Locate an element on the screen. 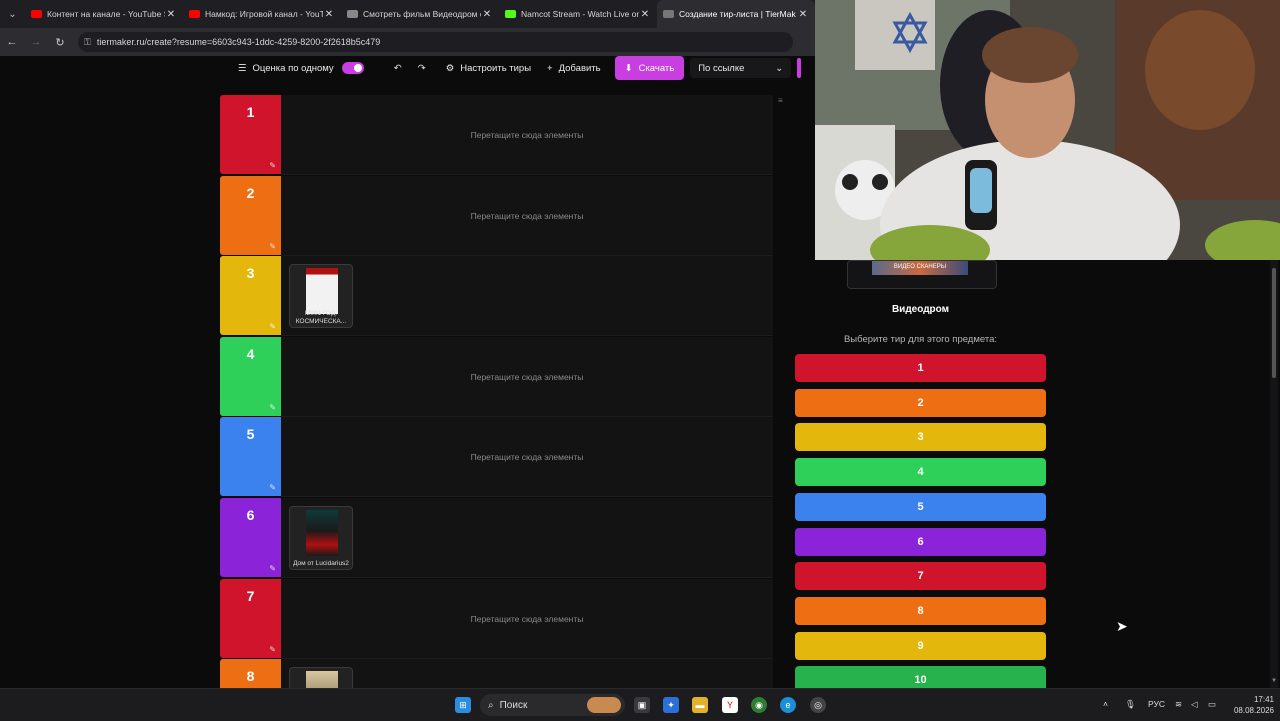 This screenshot has height=721, width=1280. chrome-icon: ◉ is located at coordinates (759, 705).